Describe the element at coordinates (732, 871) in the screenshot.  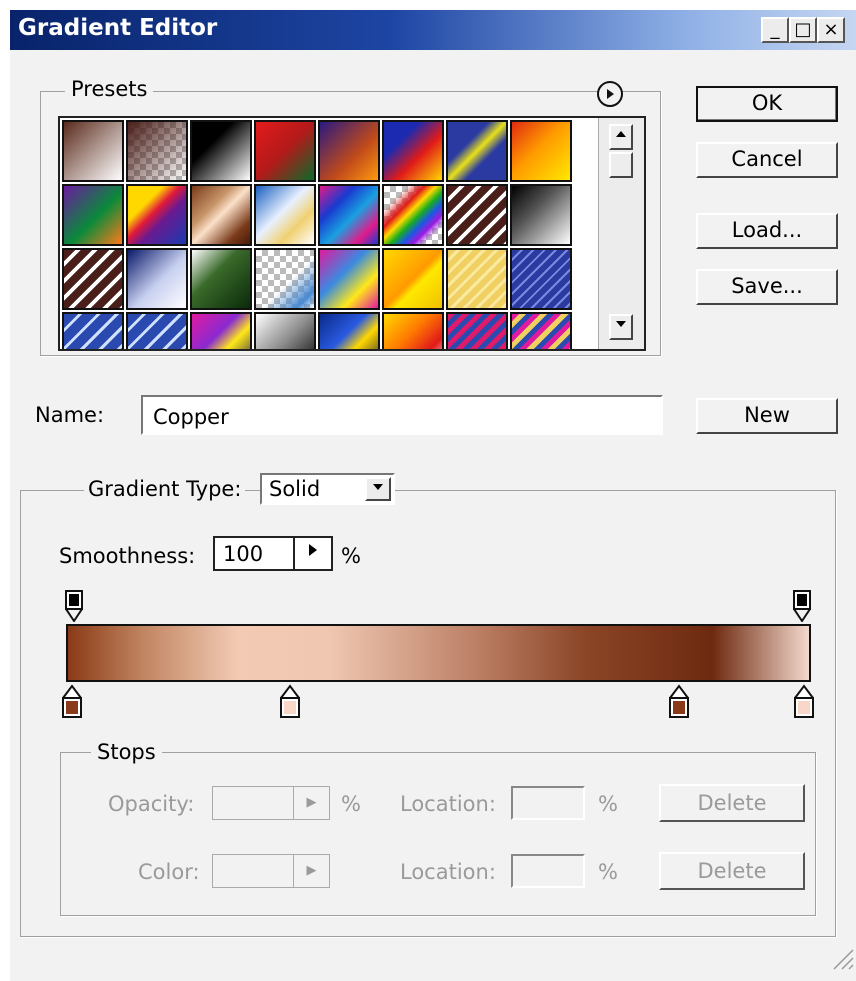
I see `delete-color-stop-button: Delete` at that location.